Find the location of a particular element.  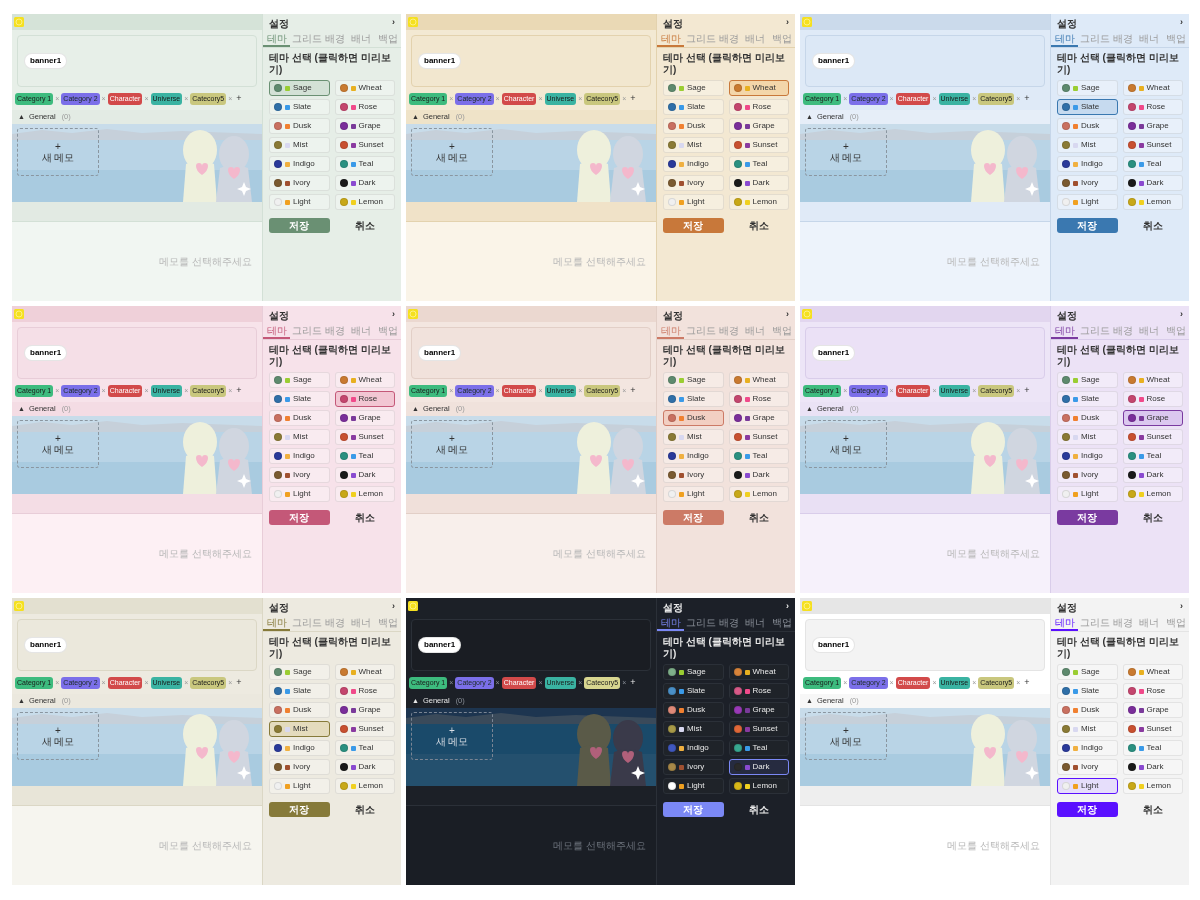

settings-tab: 테마 is located at coordinates (276, 331).